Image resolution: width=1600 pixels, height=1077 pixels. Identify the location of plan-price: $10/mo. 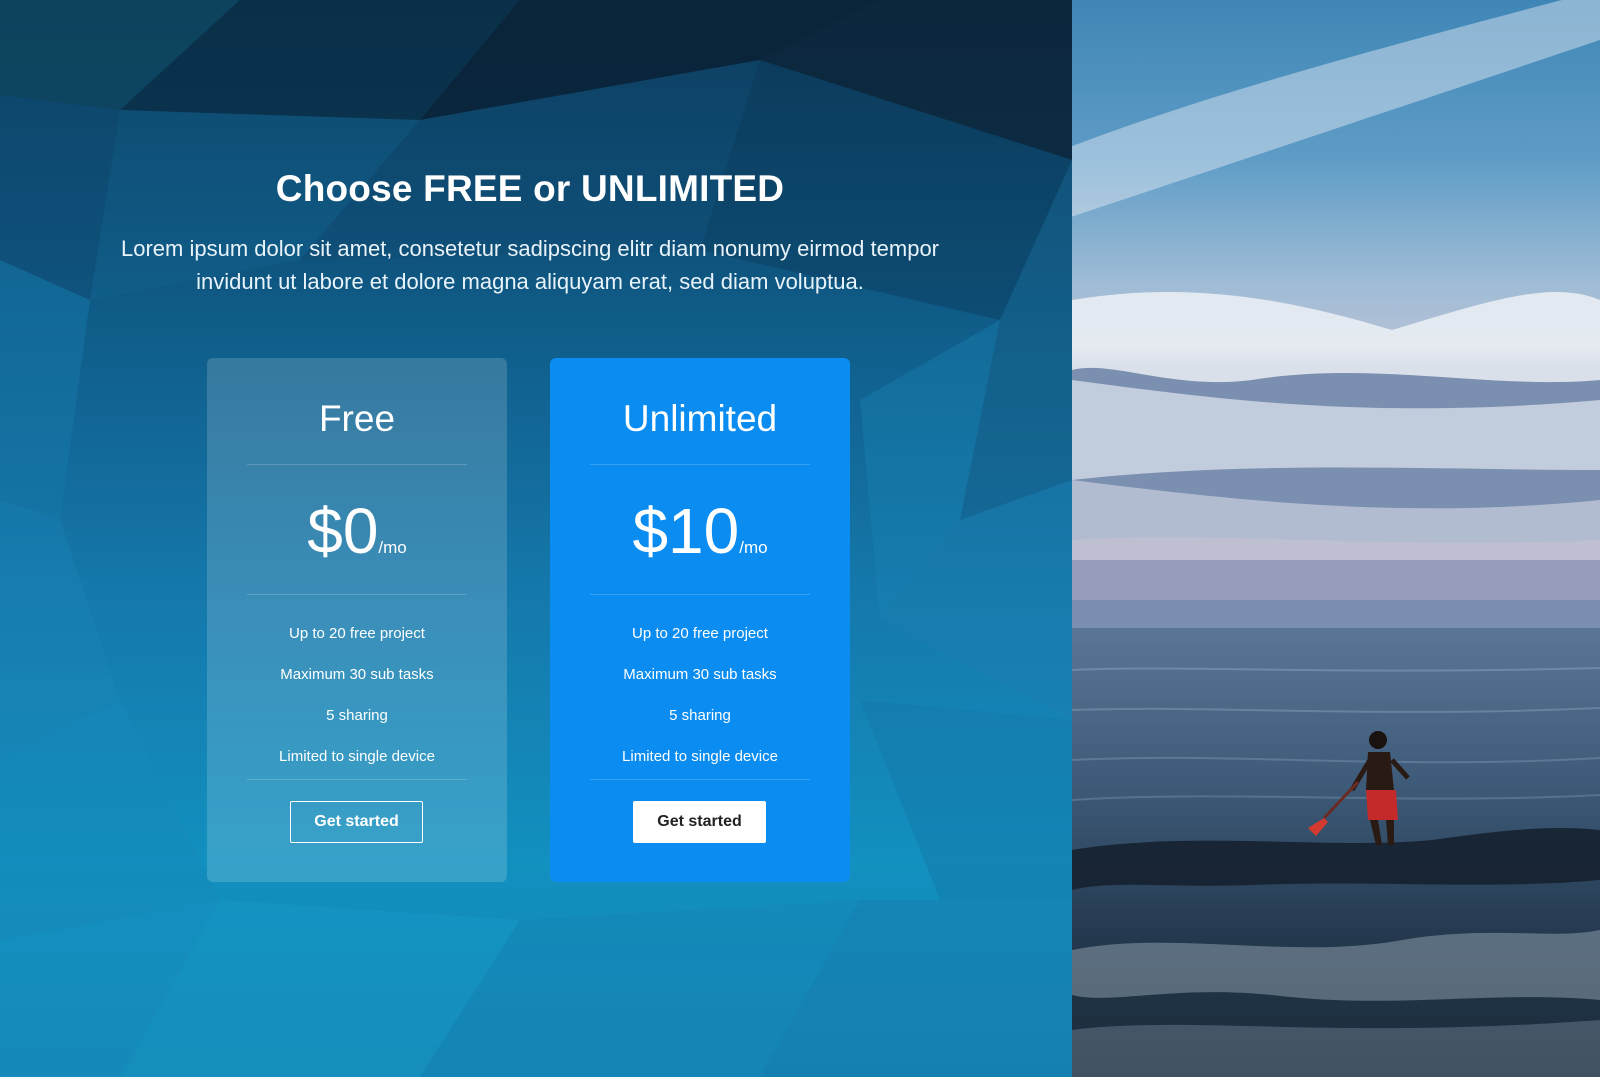
(700, 531).